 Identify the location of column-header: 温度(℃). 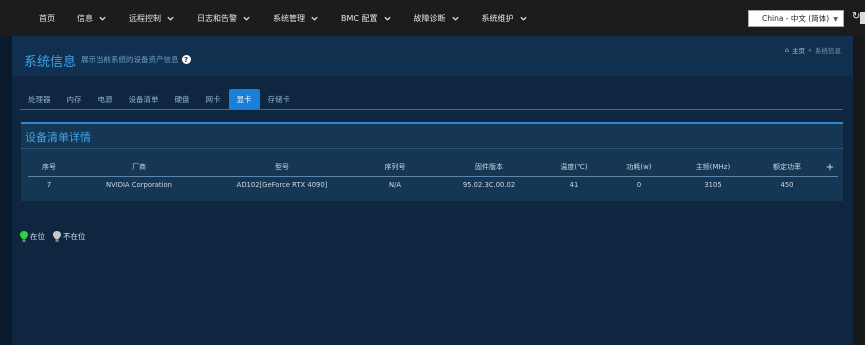
(574, 168).